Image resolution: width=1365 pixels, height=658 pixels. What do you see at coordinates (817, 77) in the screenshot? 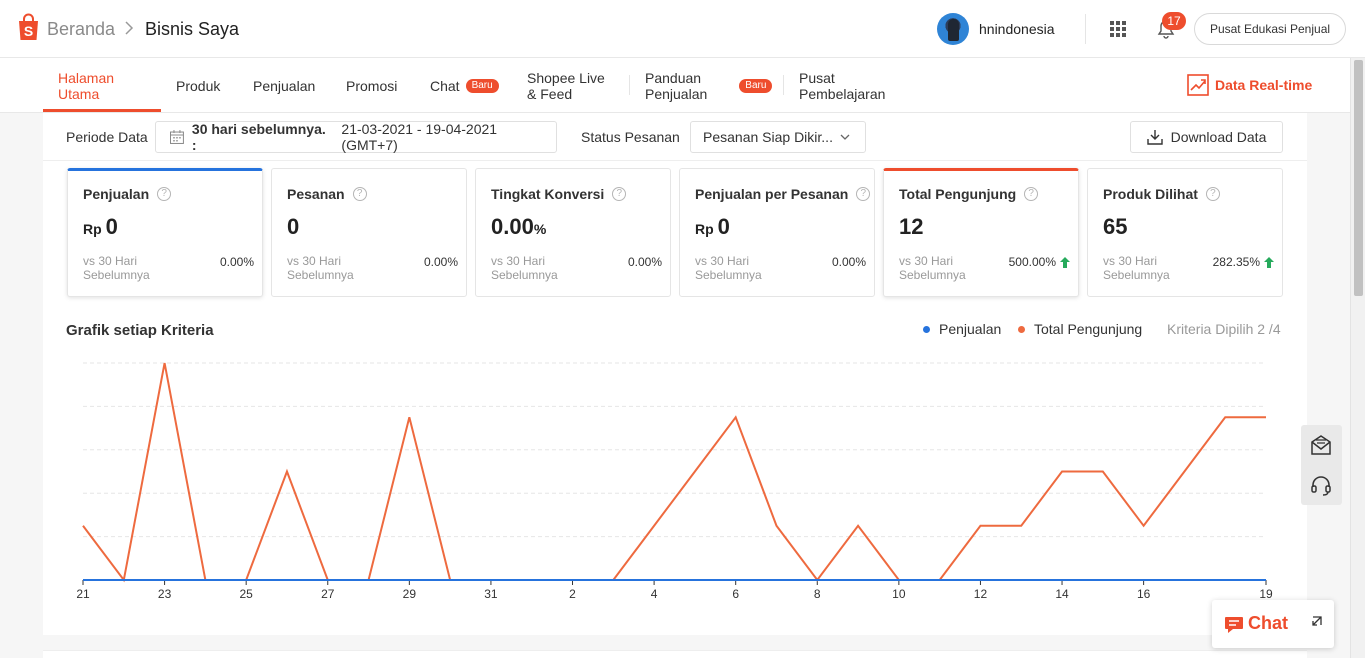
I see `tab-label: Pusat` at bounding box center [817, 77].